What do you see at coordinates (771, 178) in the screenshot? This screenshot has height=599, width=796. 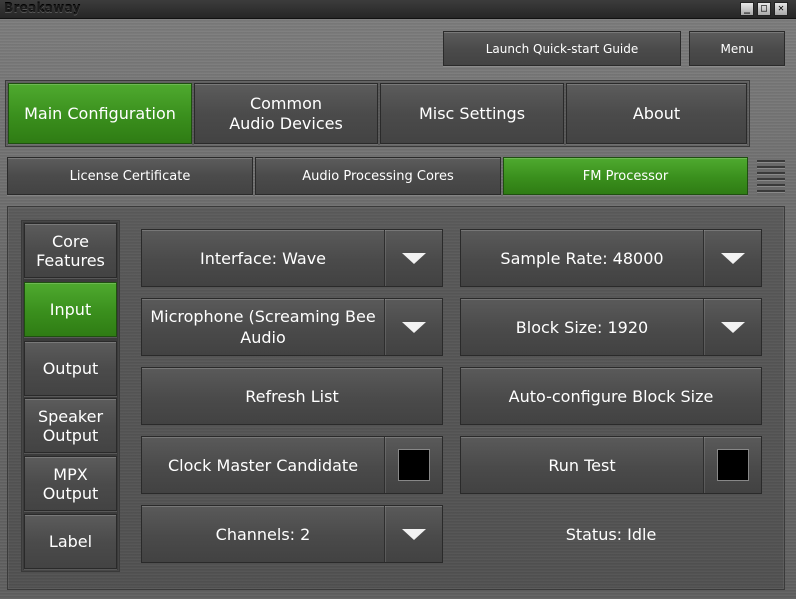 I see `grip-lines-icon` at bounding box center [771, 178].